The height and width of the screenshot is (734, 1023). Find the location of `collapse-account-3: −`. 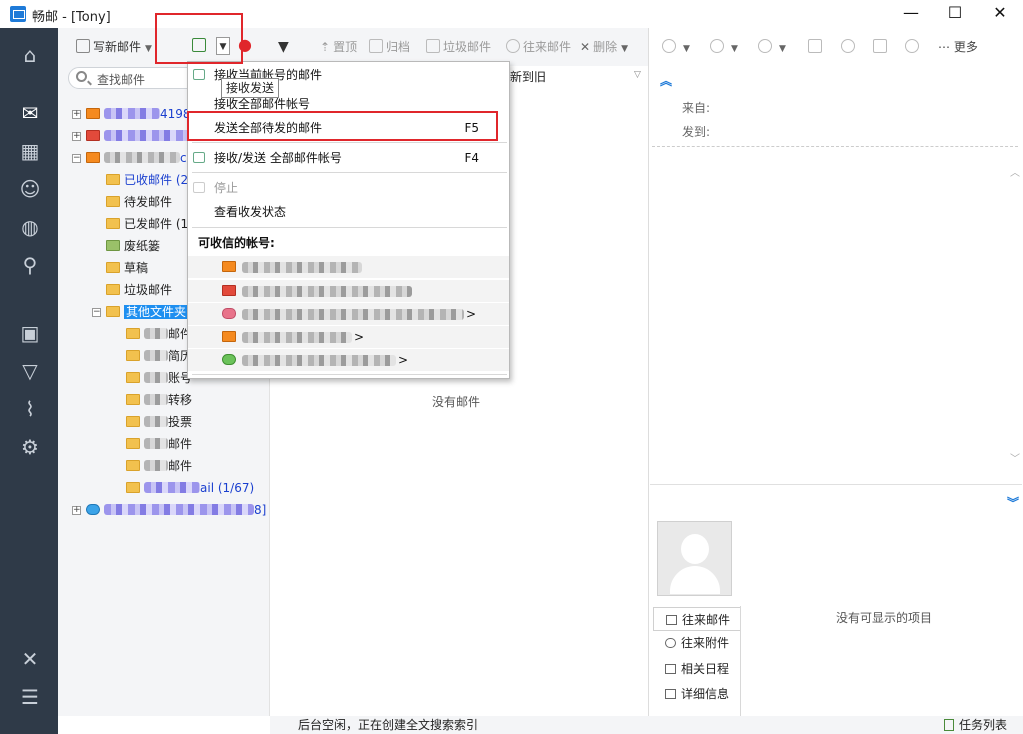

collapse-account-3: − is located at coordinates (76, 158).